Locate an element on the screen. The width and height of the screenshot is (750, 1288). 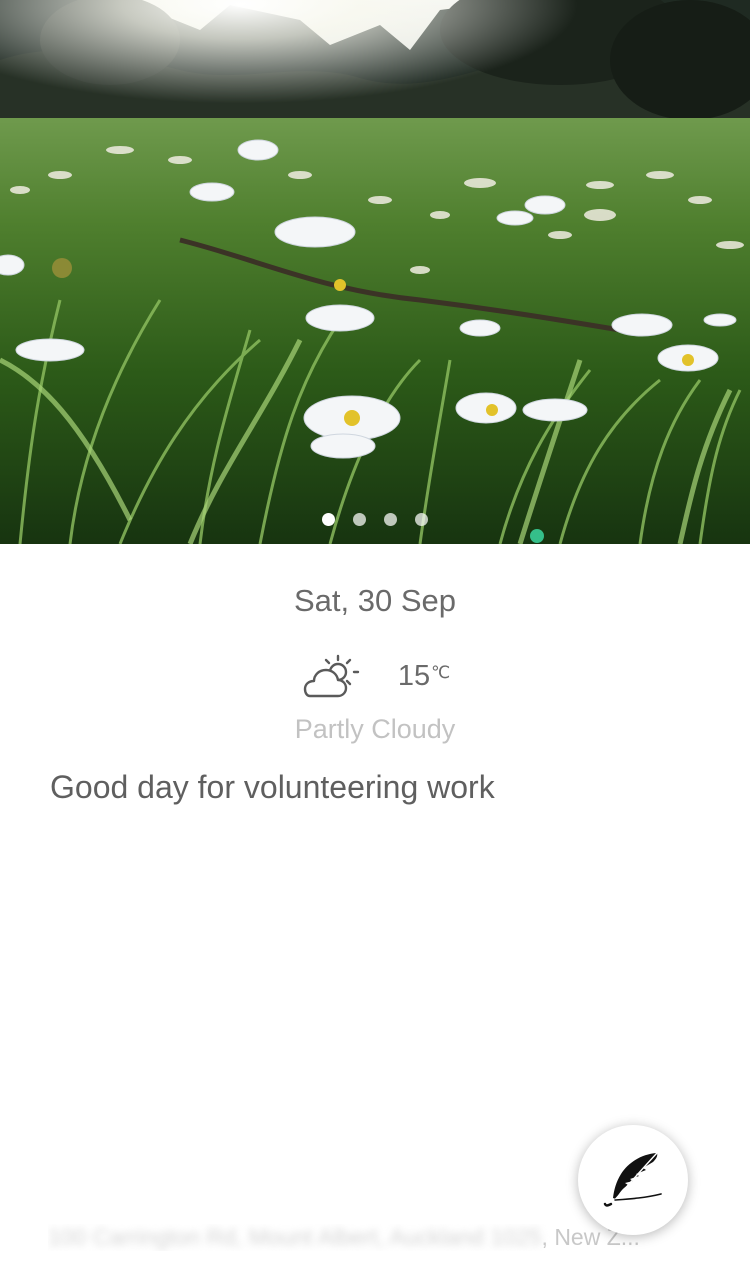
temperature-readout: 15 ℃ is located at coordinates (424, 676).